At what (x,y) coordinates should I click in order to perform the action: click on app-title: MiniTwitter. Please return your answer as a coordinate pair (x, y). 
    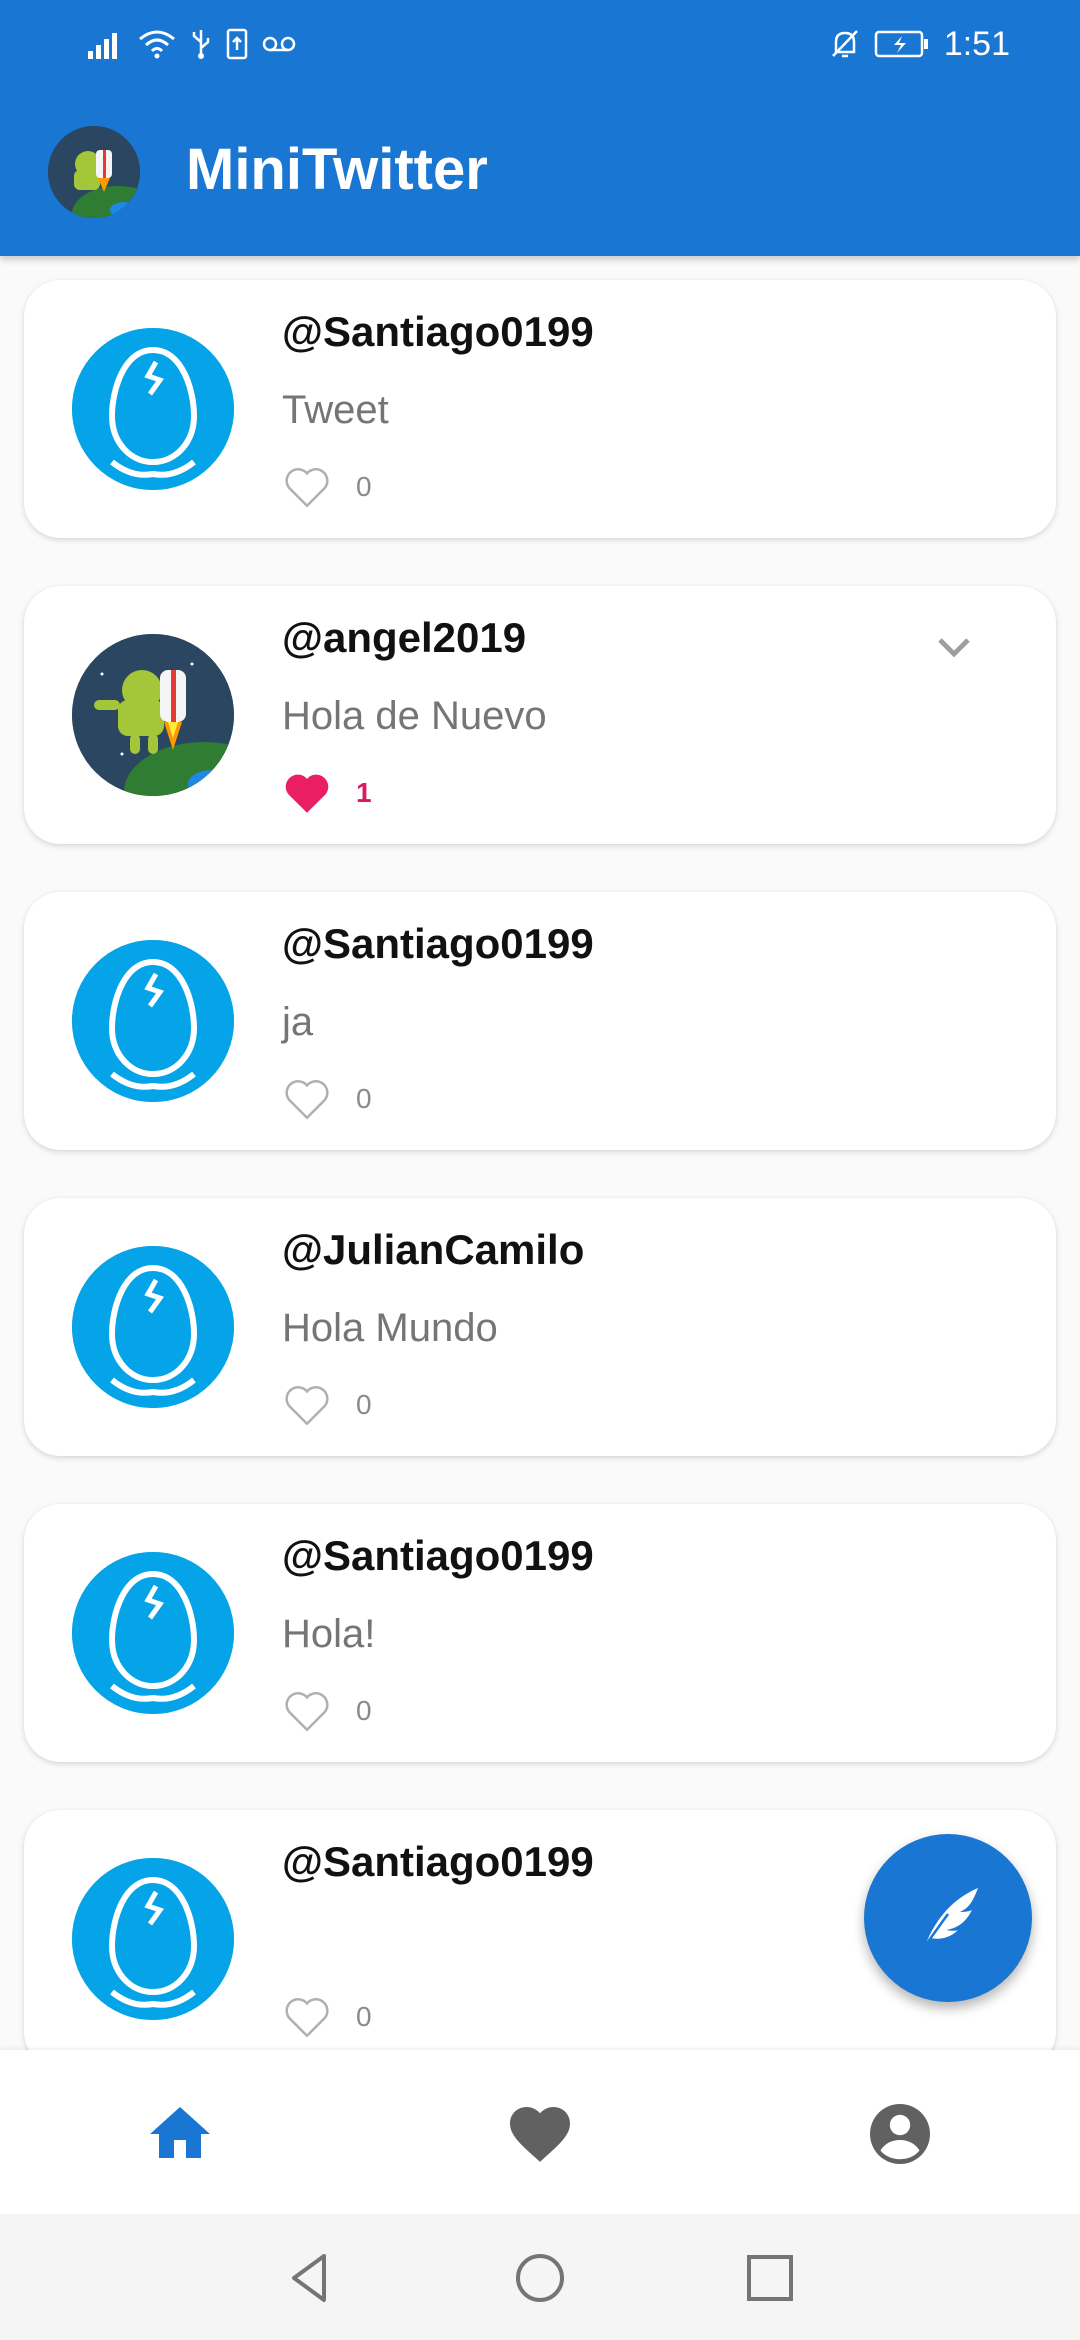
    Looking at the image, I should click on (337, 169).